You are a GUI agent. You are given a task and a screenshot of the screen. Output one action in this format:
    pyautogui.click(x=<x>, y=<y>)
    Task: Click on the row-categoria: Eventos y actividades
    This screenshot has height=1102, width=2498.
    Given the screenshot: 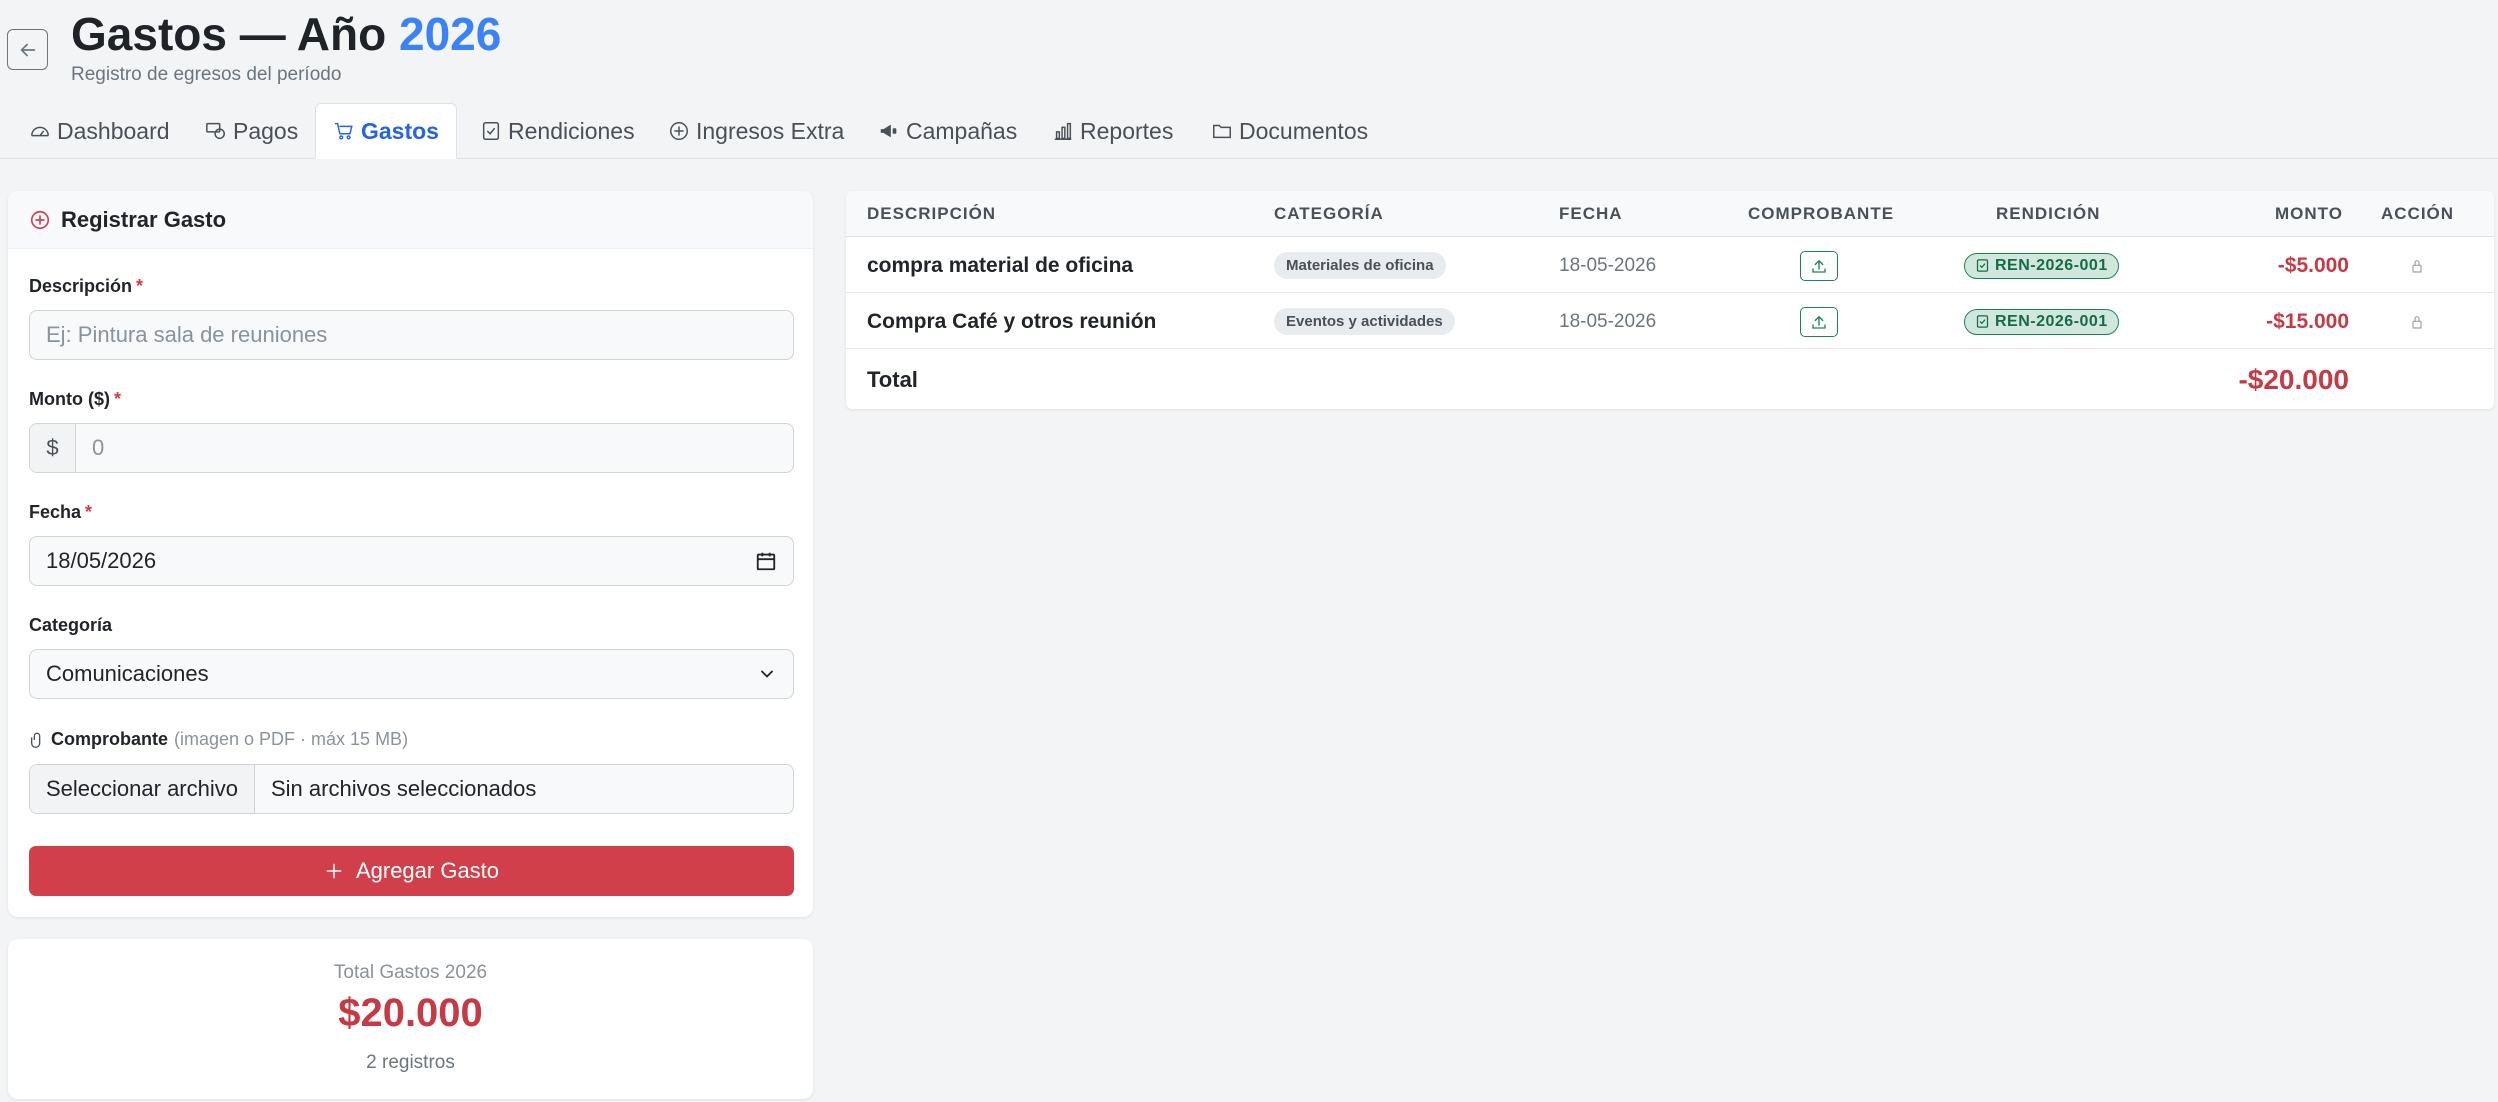 What is the action you would take?
    pyautogui.click(x=1364, y=321)
    